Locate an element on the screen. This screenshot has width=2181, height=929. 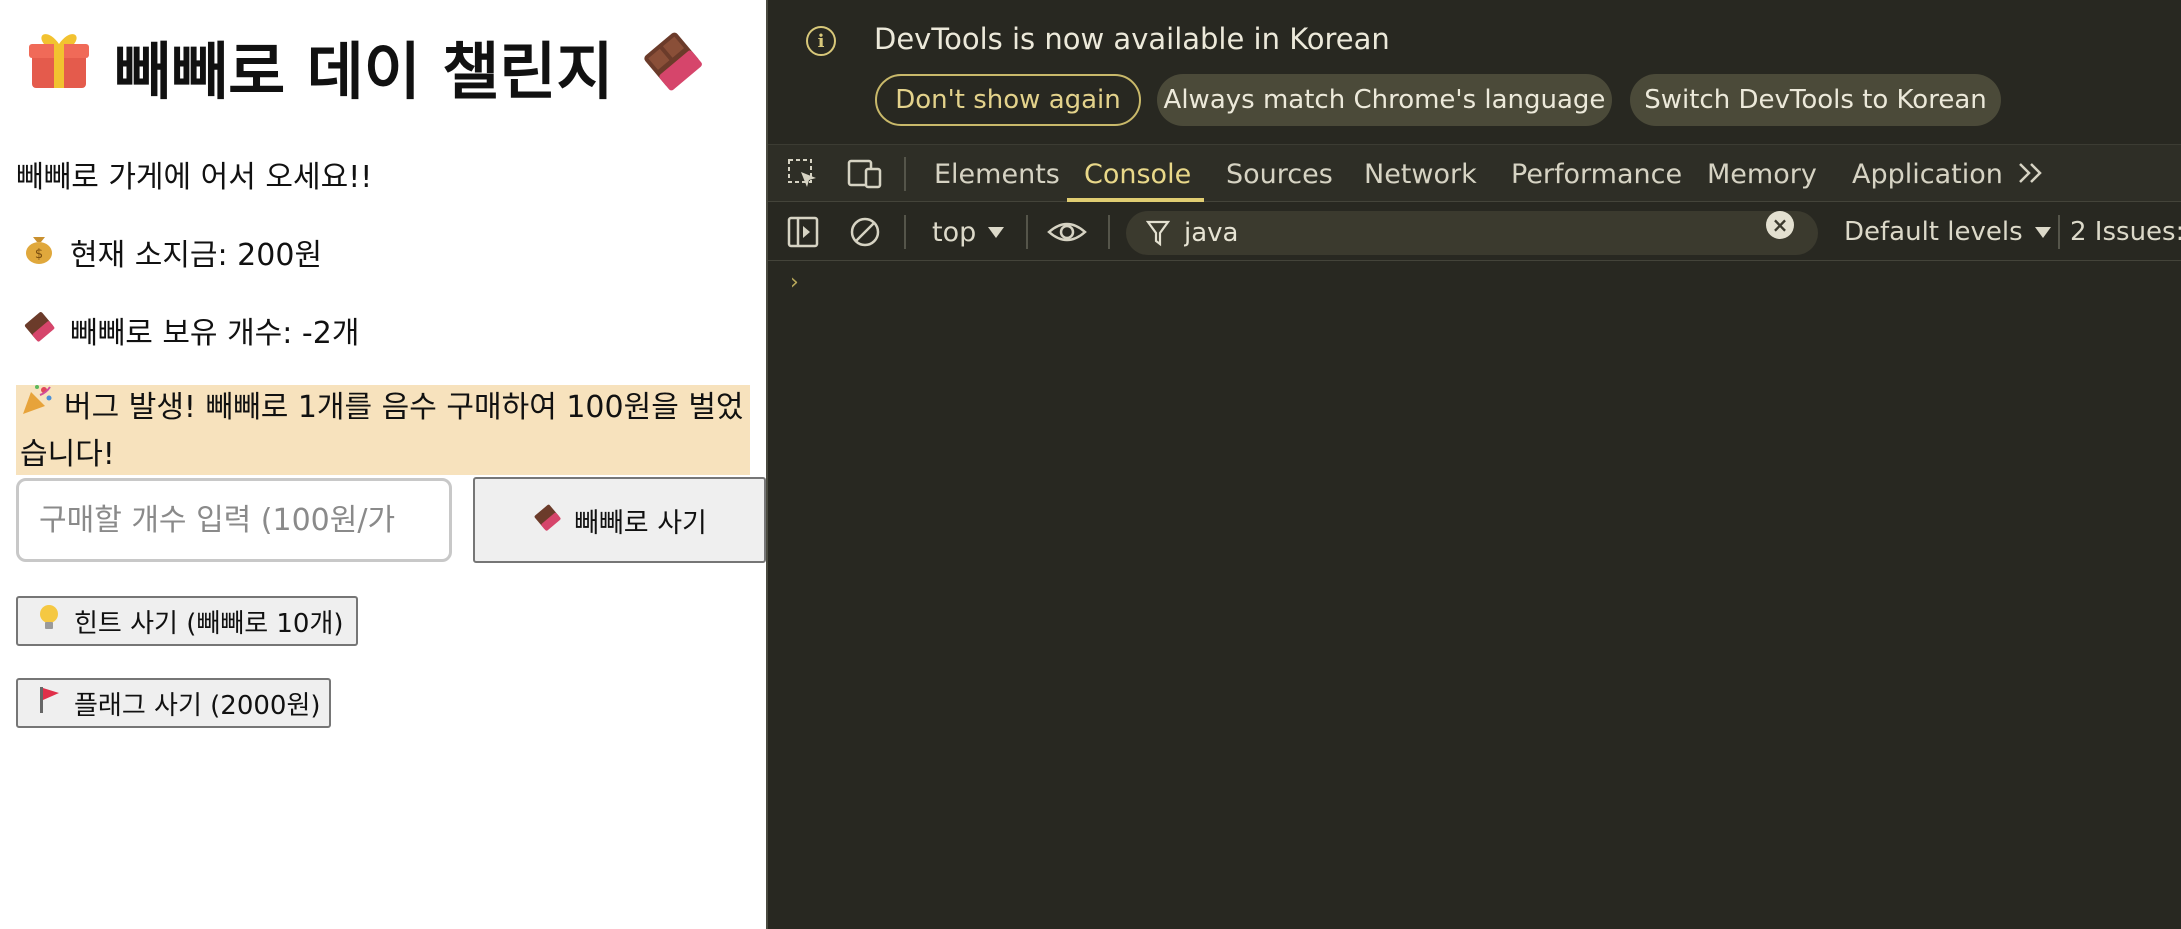
bug-message-text: 버그 발생! 빼빼로 1개를 음수 구매하여 100원을 벌었습니다! is located at coordinates (382, 431).